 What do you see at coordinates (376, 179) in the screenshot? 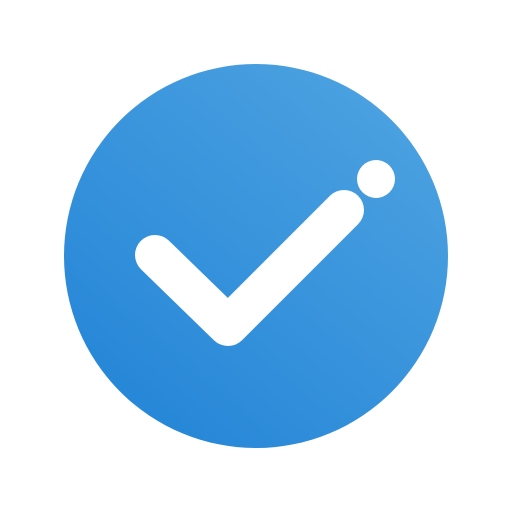
I see `checkmark-dot` at bounding box center [376, 179].